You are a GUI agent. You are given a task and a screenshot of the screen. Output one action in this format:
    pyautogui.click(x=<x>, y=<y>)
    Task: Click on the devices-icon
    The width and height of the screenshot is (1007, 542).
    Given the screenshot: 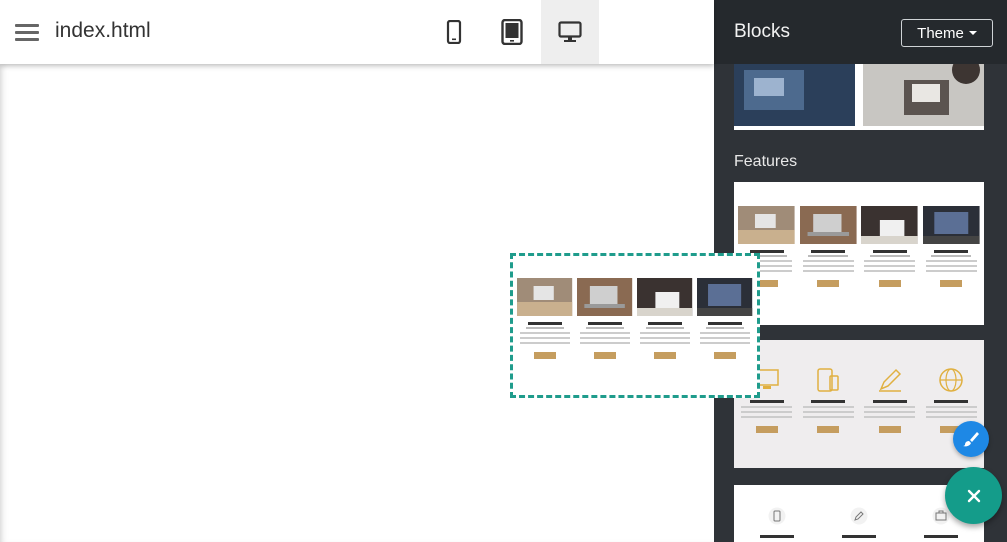 What is the action you would take?
    pyautogui.click(x=828, y=380)
    